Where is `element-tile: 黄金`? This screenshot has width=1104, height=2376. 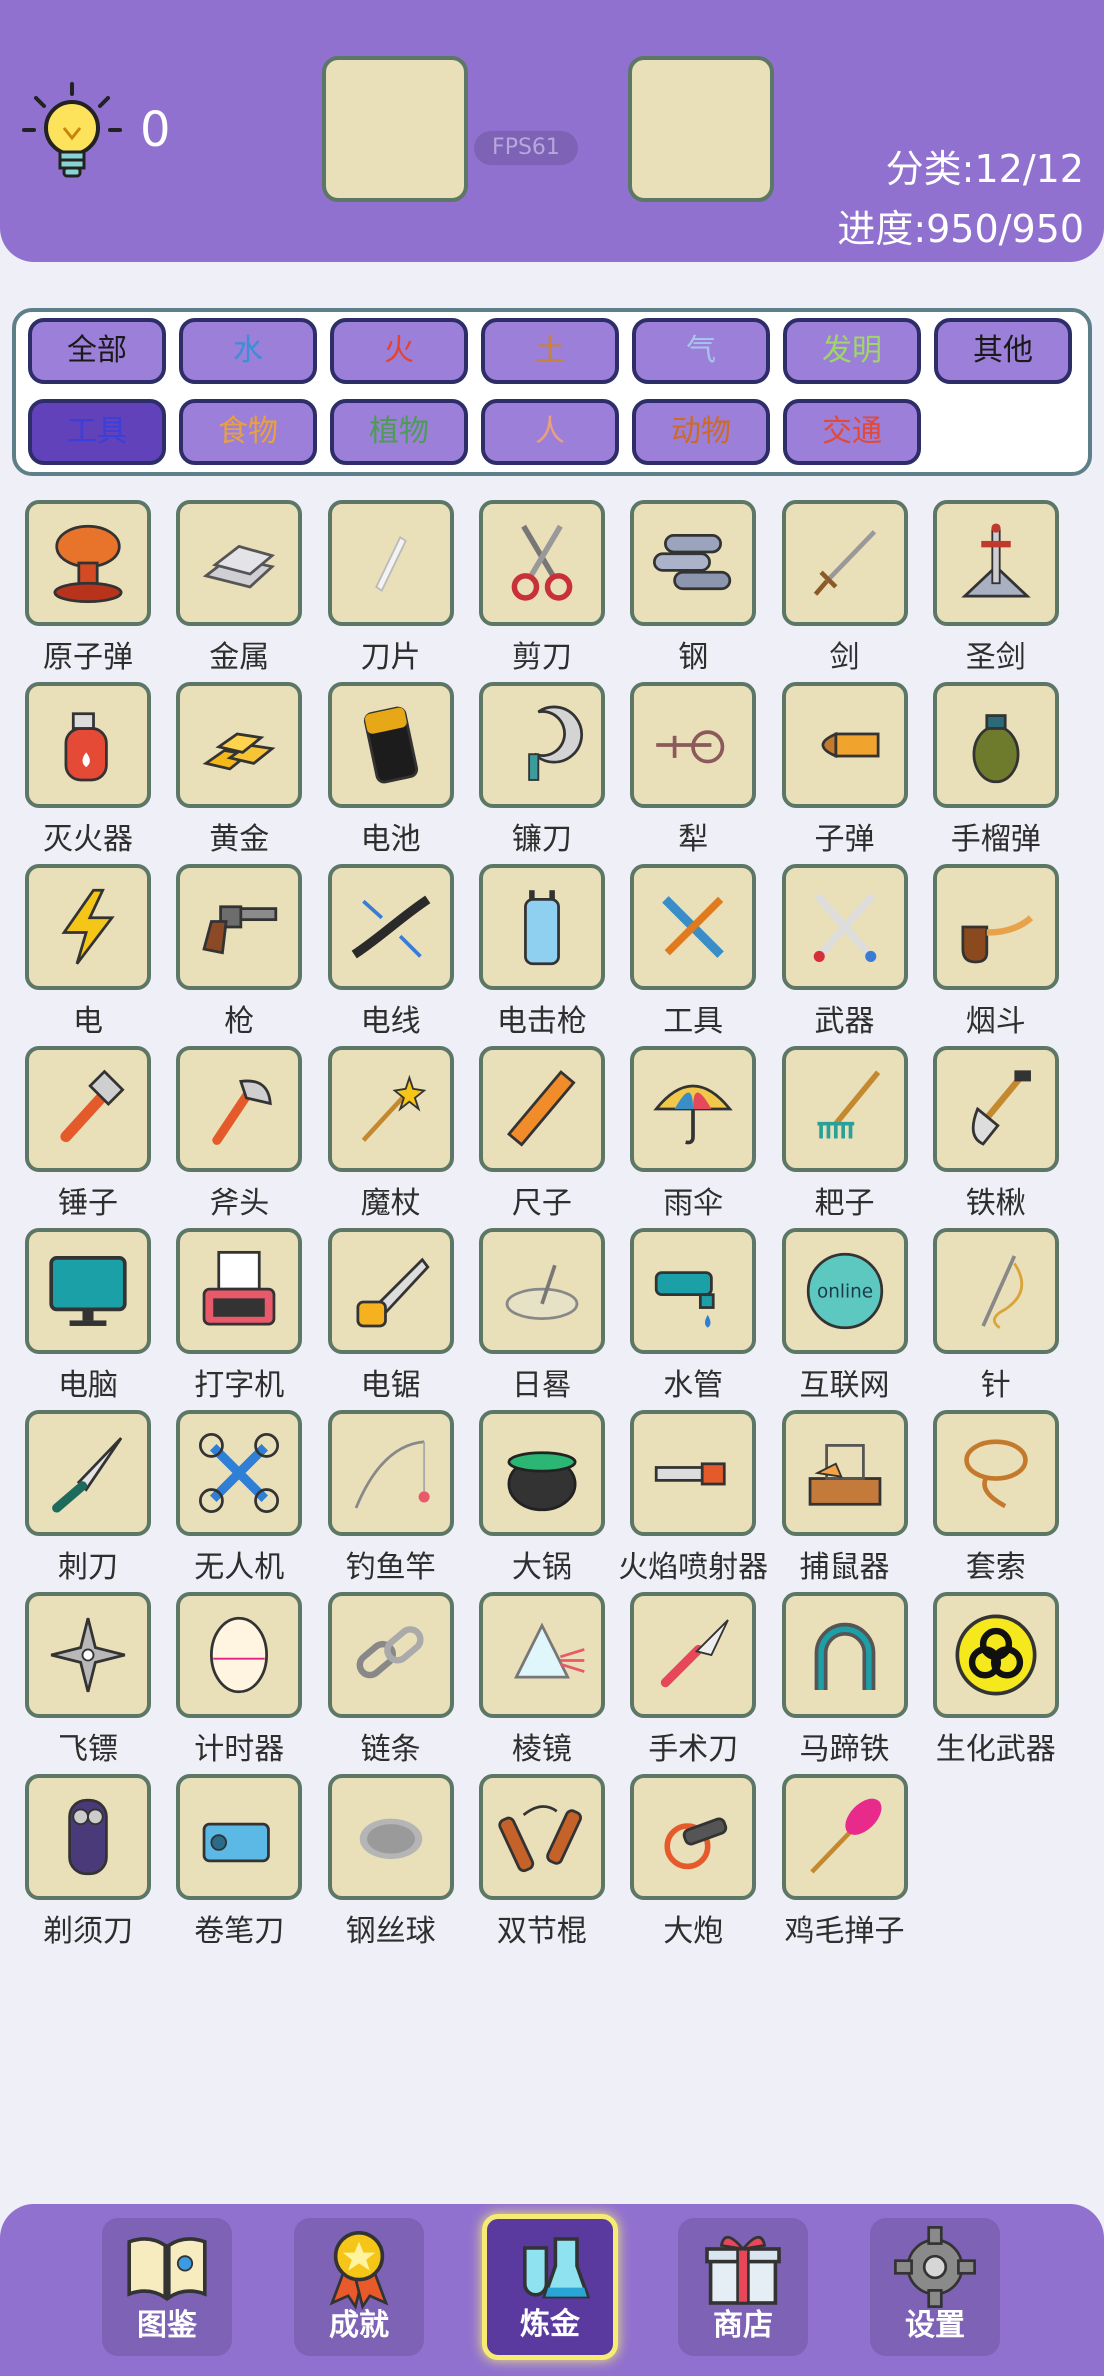 element-tile: 黄金 is located at coordinates (239, 772).